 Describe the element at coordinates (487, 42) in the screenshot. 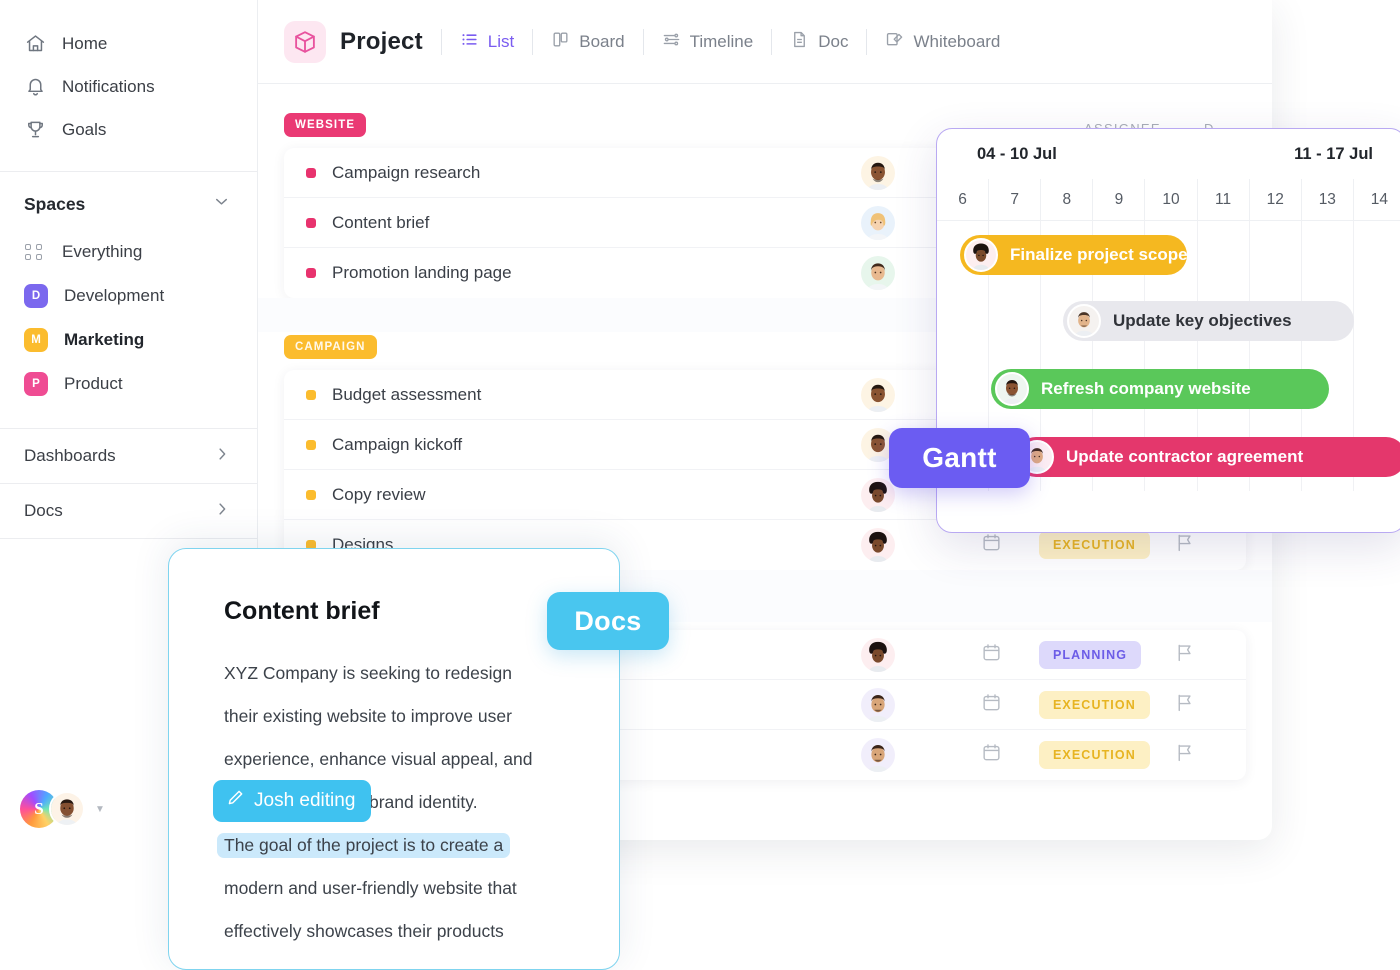

I see `tab-list: List` at that location.